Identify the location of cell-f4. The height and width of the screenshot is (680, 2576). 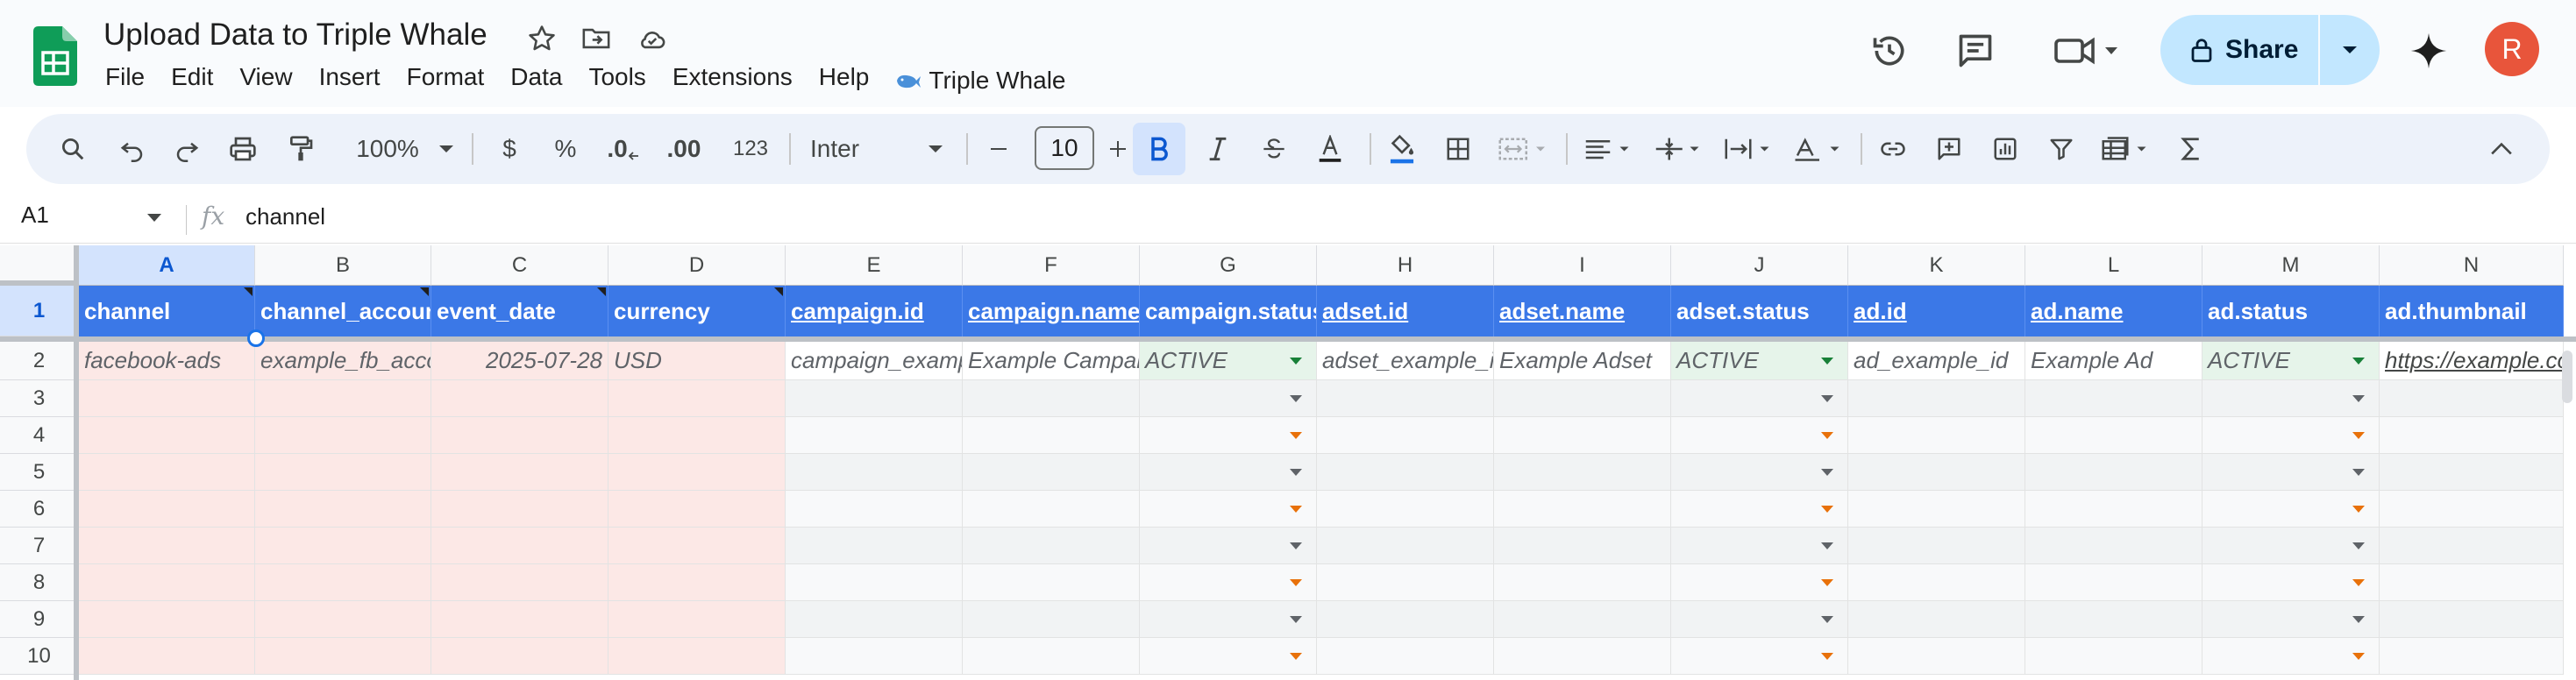
(1051, 435).